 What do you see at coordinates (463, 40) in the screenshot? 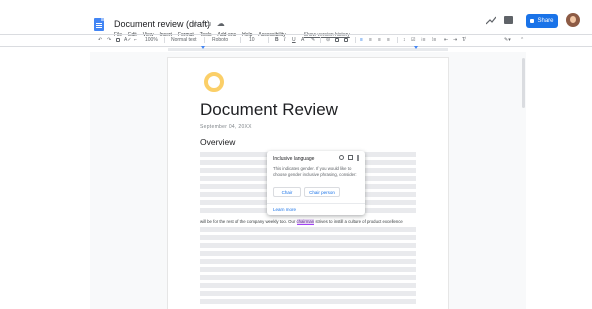
I see `clear-formatting-icon: T̸` at bounding box center [463, 40].